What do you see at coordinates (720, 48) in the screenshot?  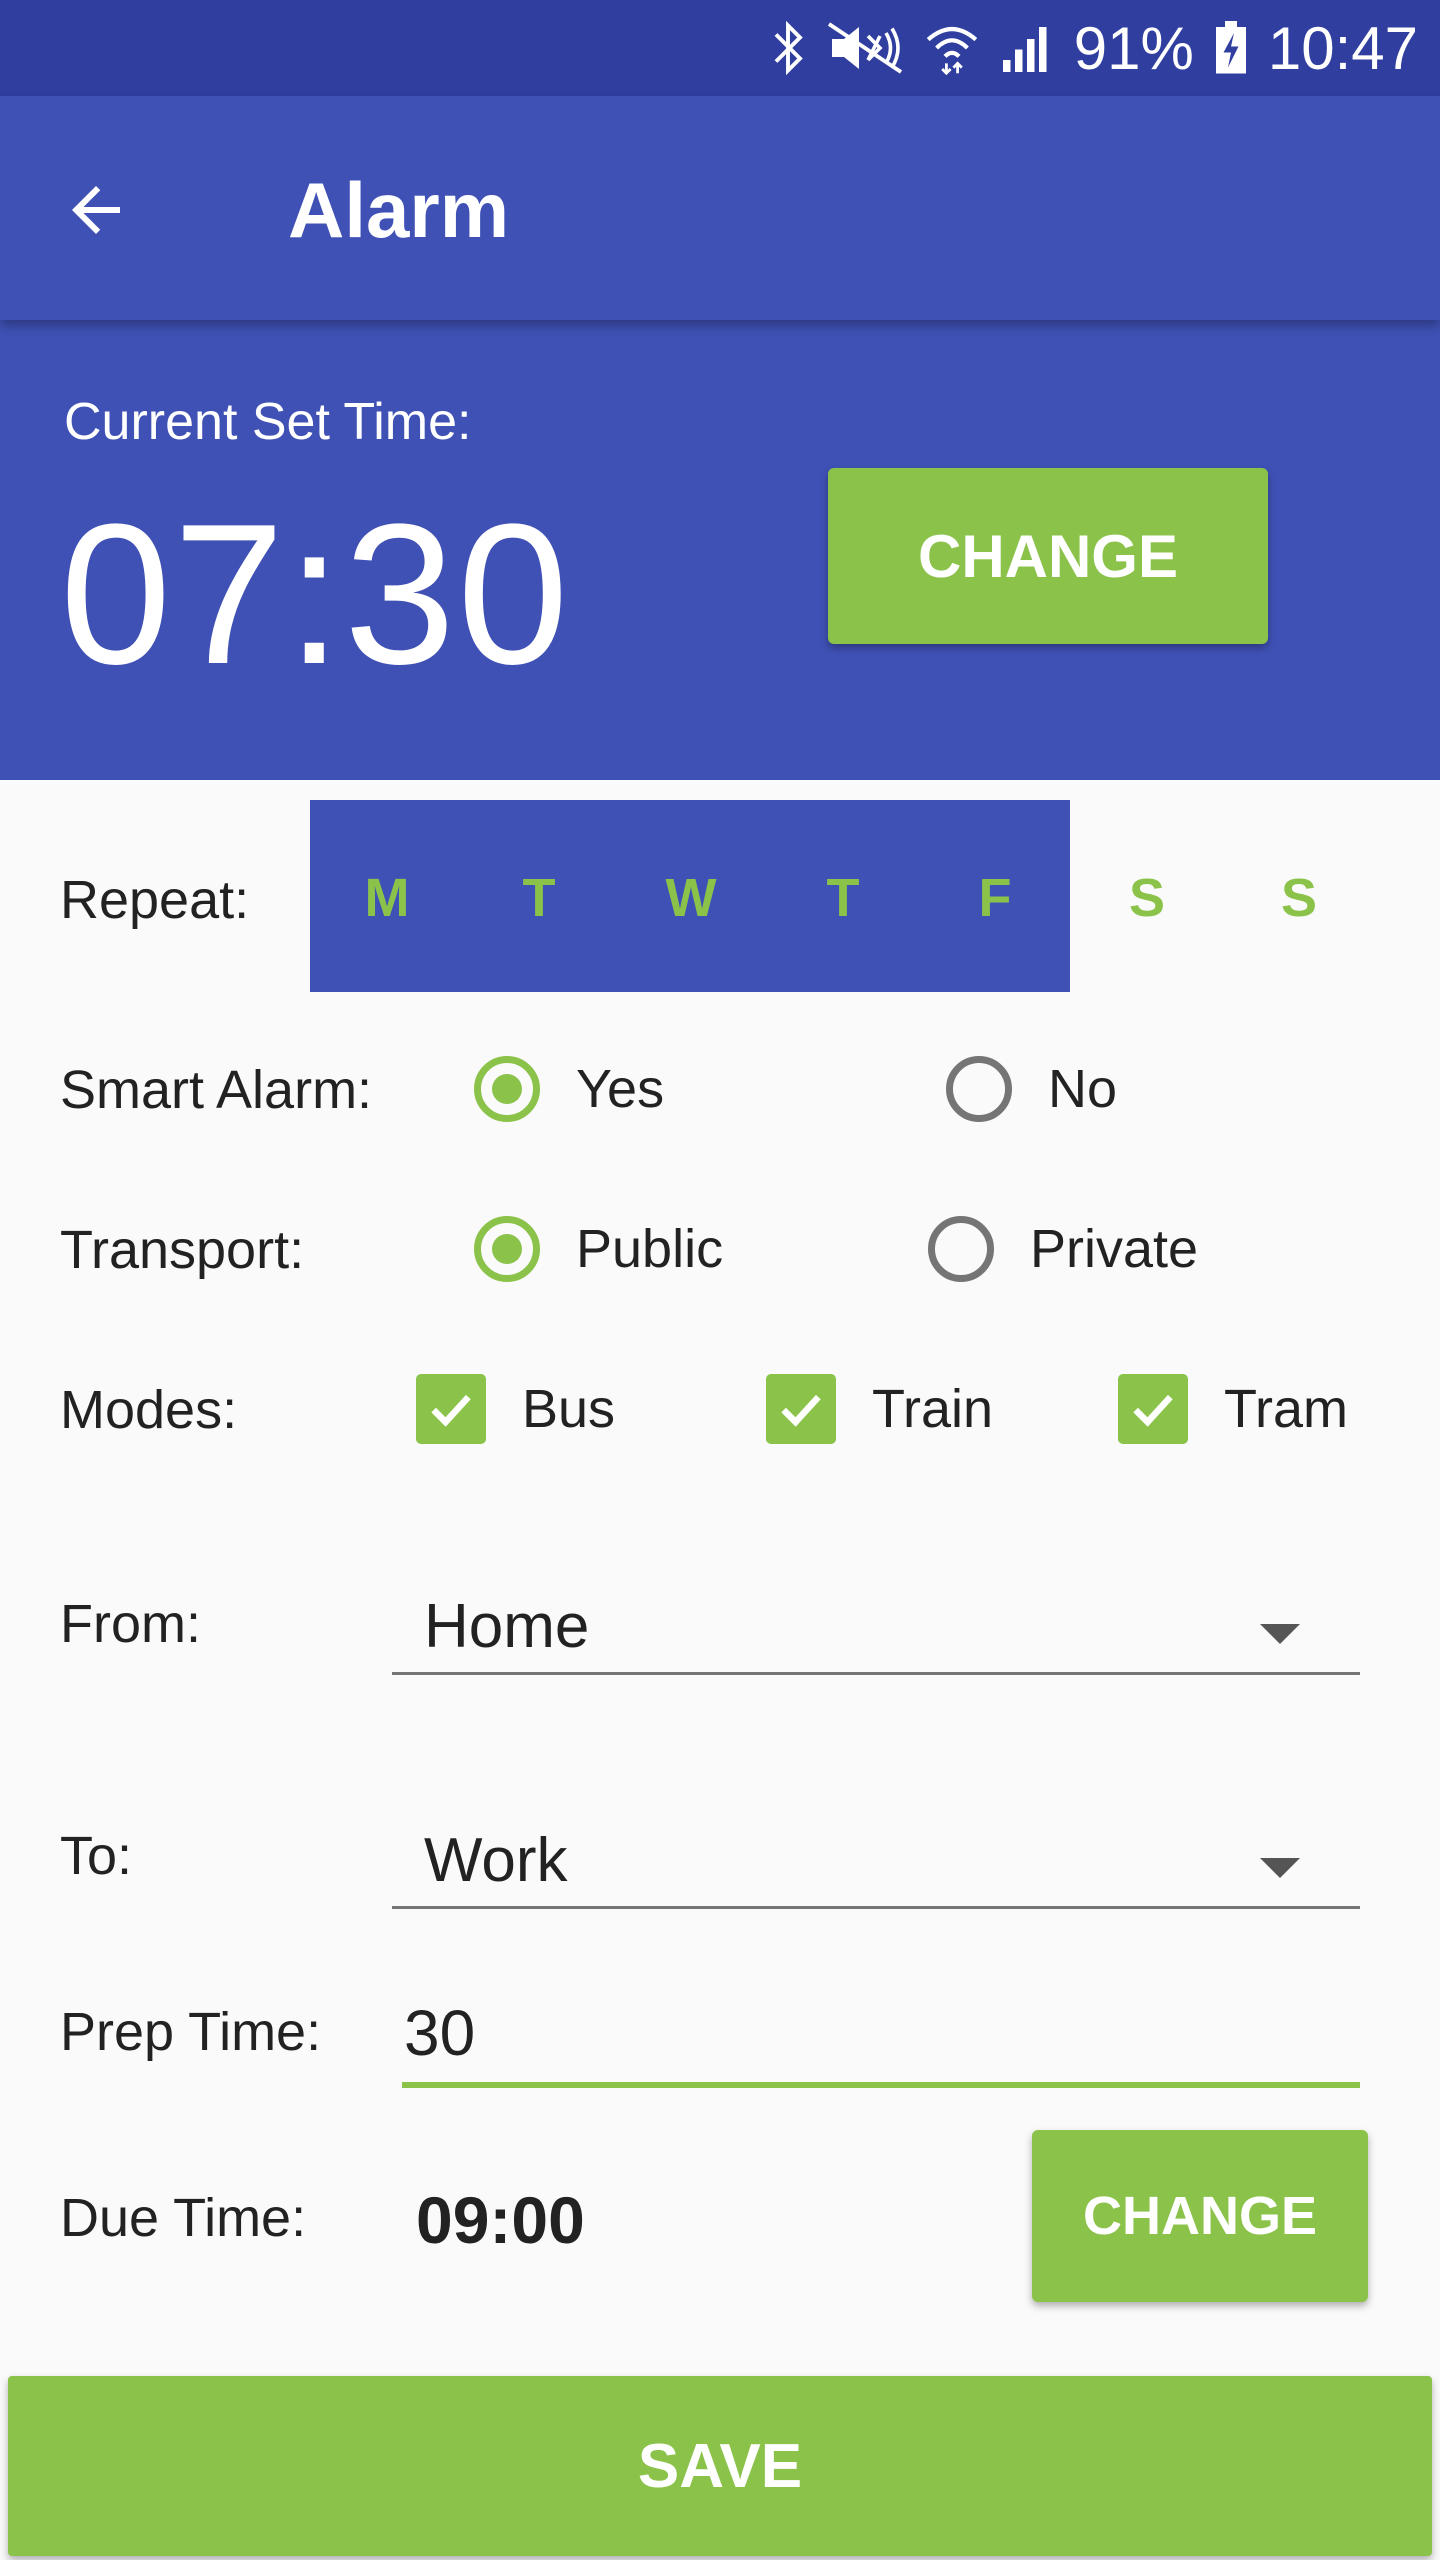 I see `status-bar: 91% 10:47` at bounding box center [720, 48].